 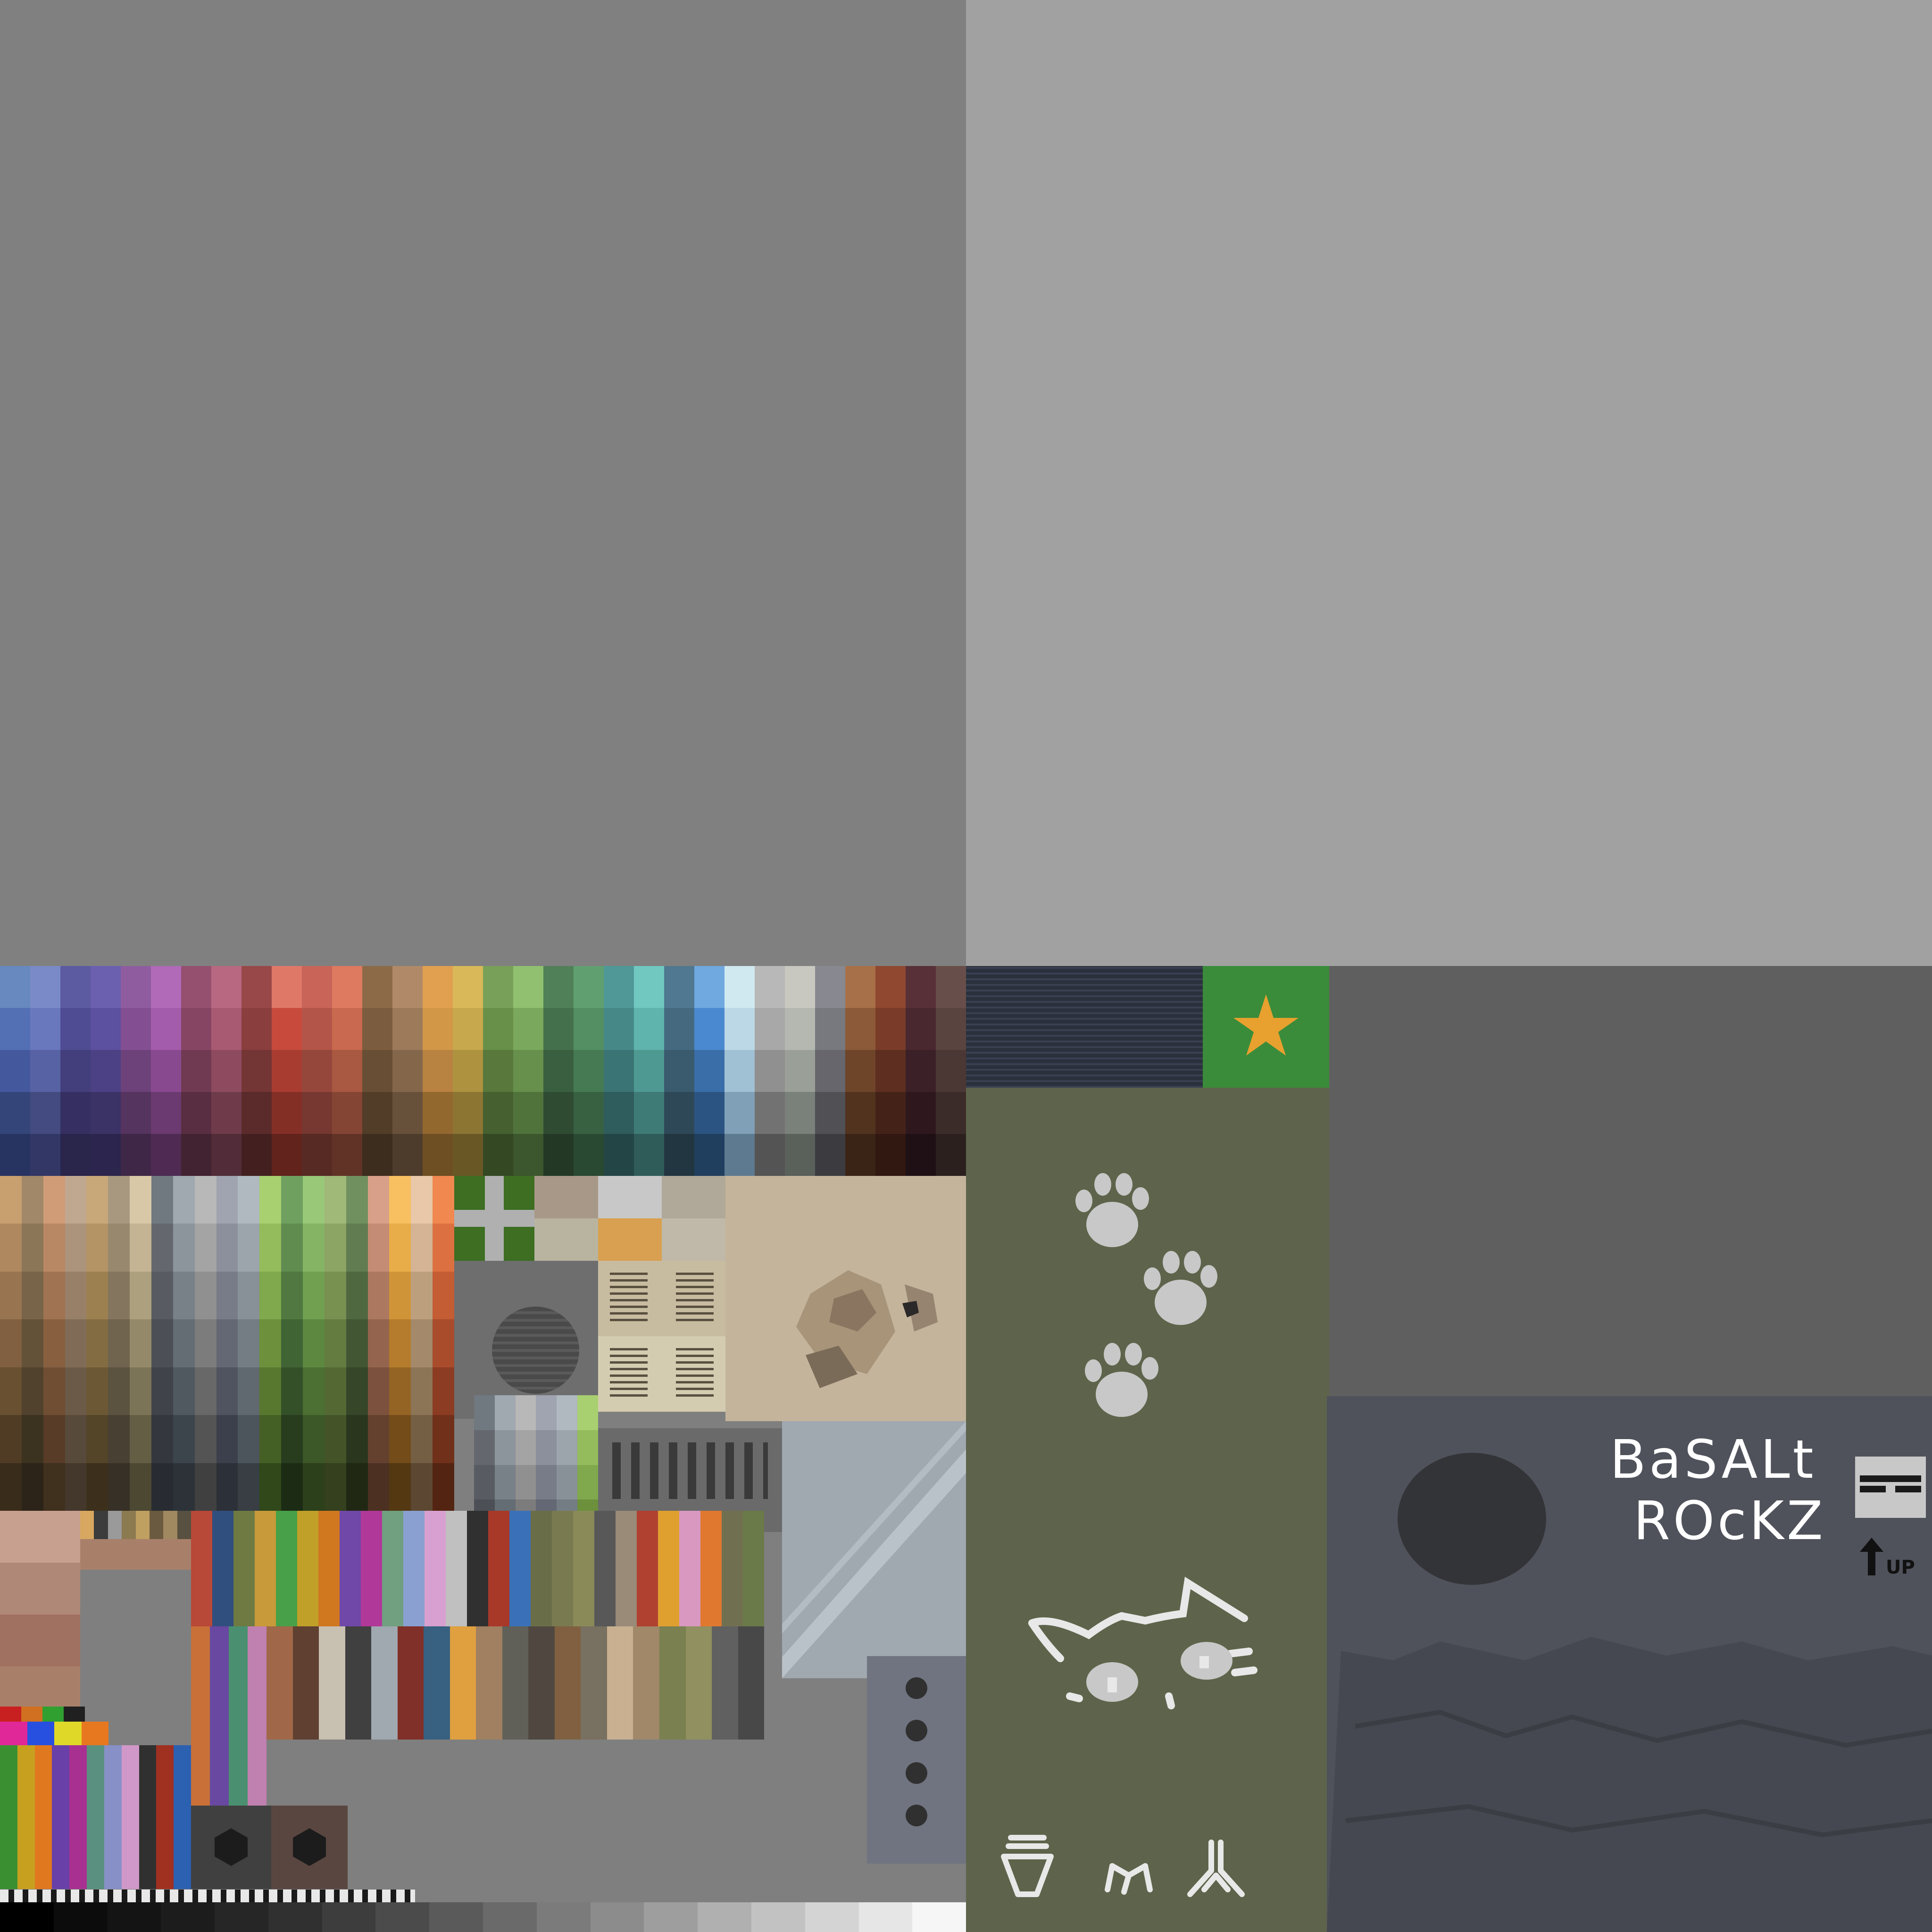 What do you see at coordinates (96, 1617) in the screenshot?
I see `skin-swatch-block` at bounding box center [96, 1617].